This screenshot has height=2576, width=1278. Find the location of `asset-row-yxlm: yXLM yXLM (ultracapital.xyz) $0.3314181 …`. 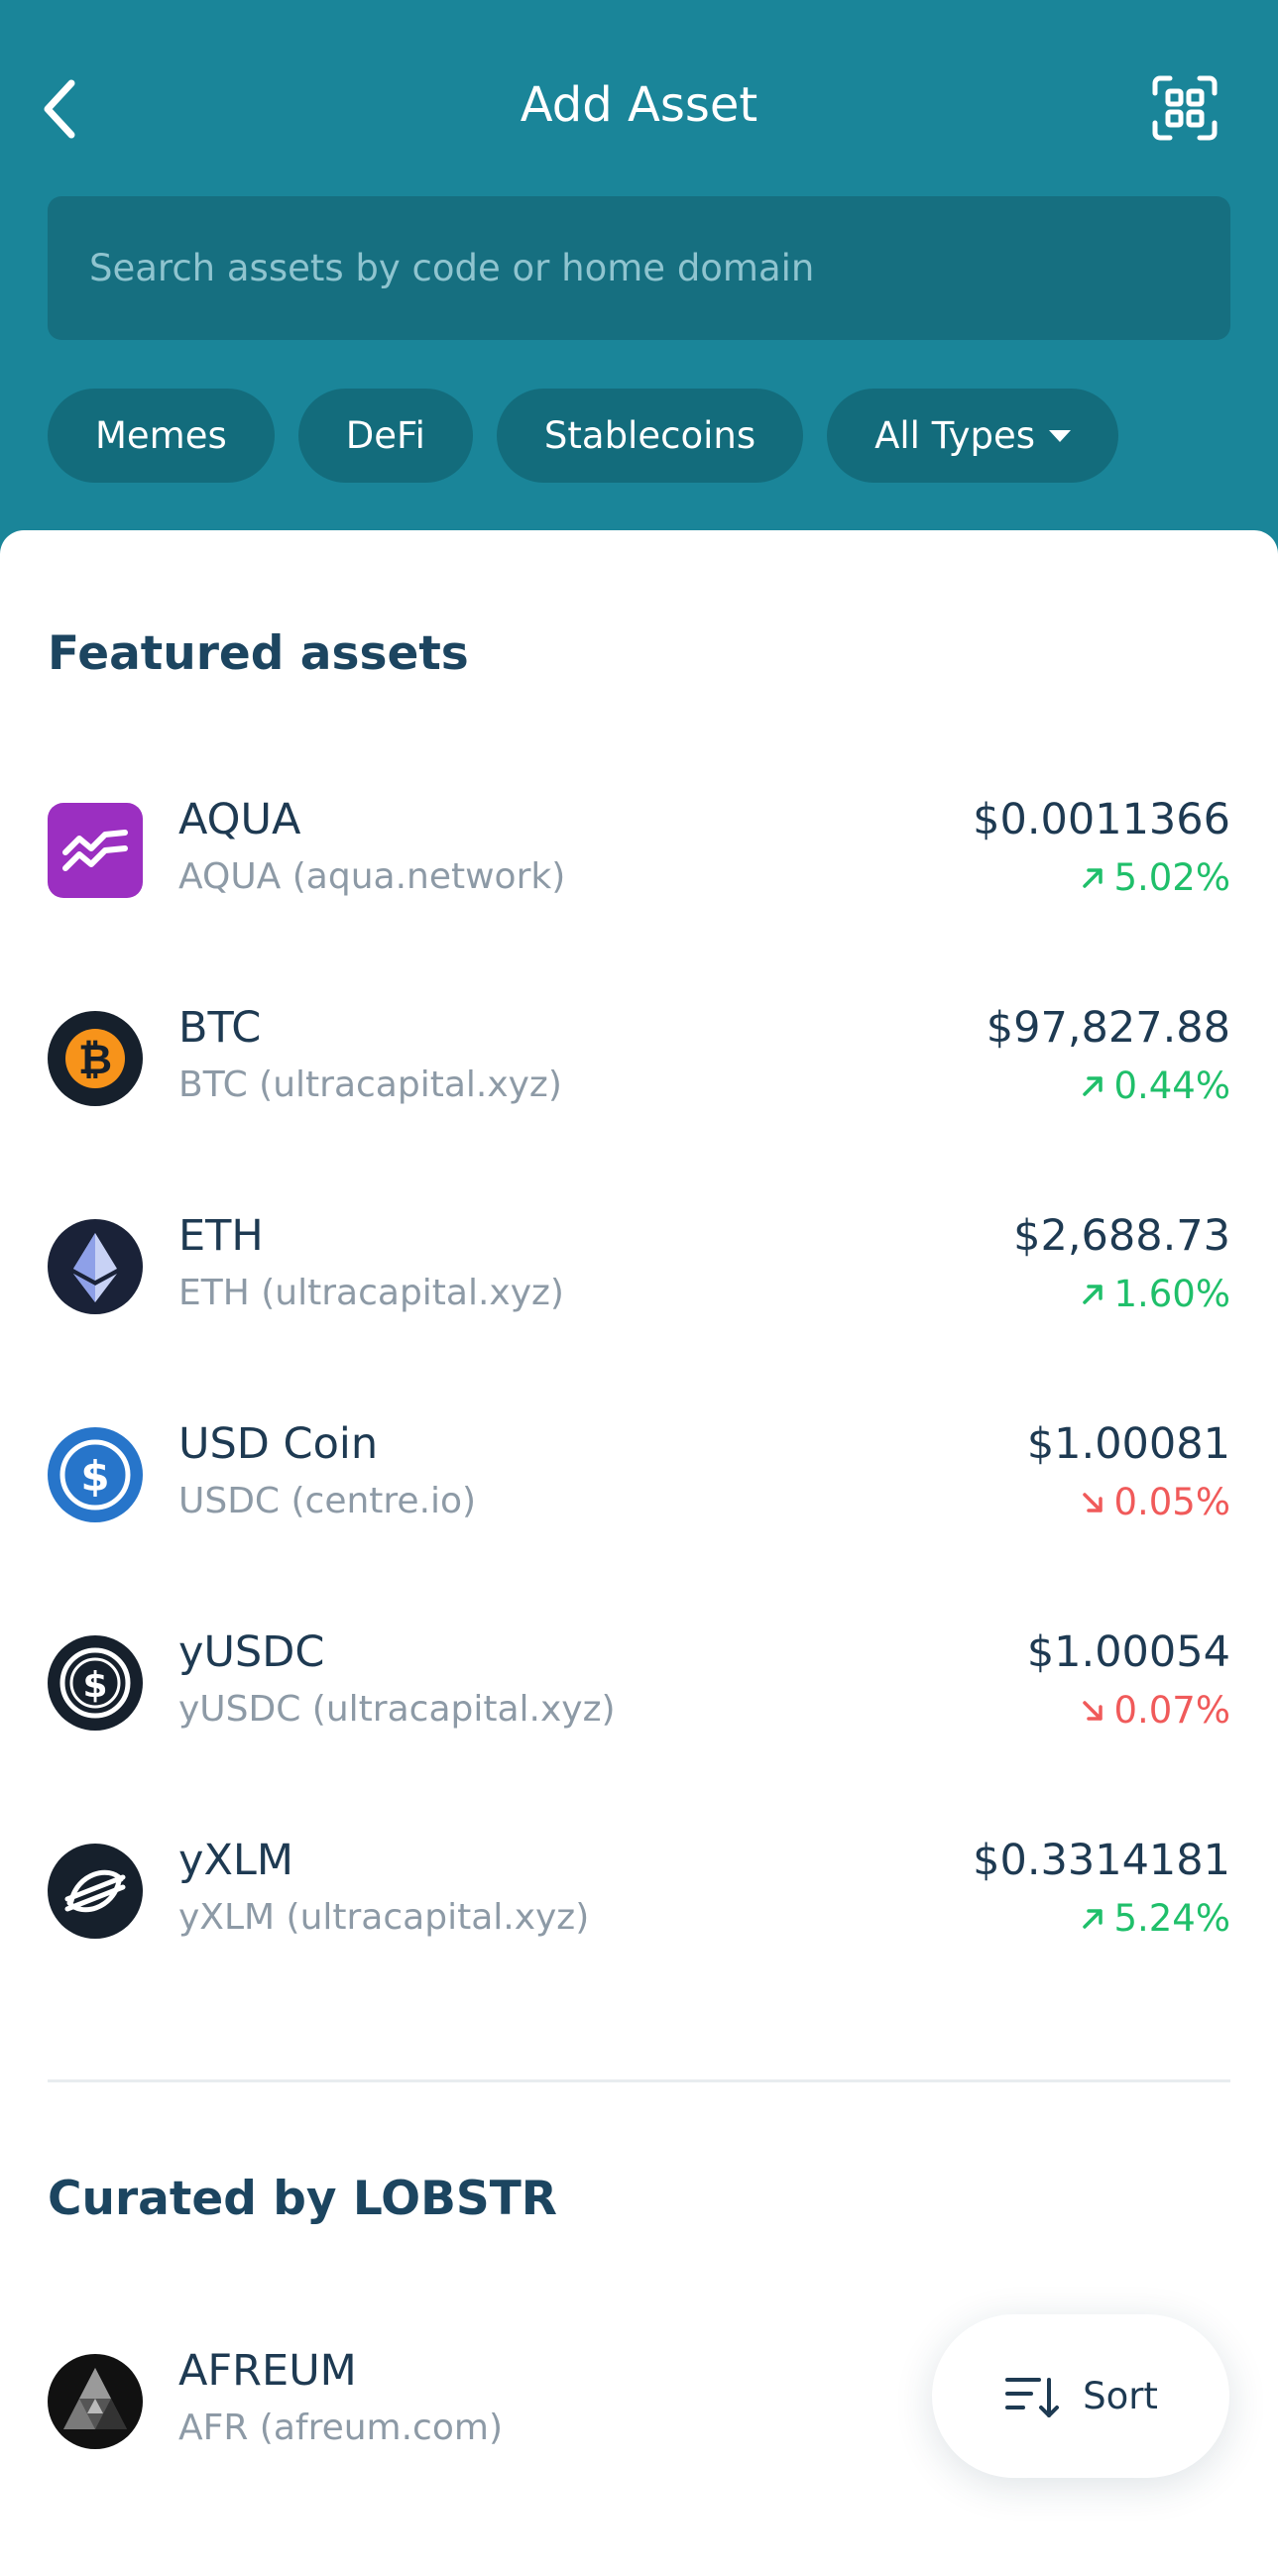

asset-row-yxlm: yXLM yXLM (ultracapital.xyz) $0.3314181 … is located at coordinates (639, 1893).